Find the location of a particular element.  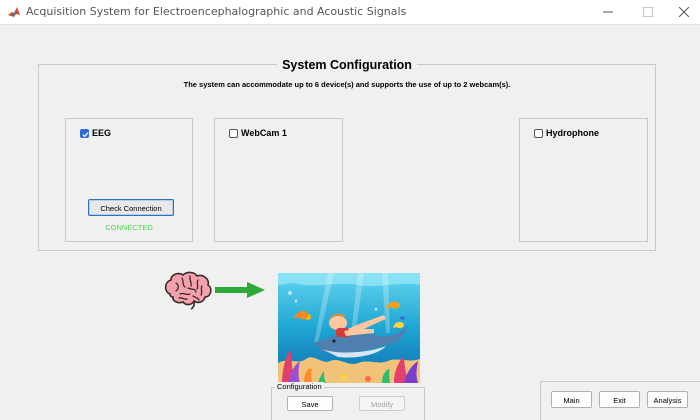

exit-button: Exit is located at coordinates (619, 399).